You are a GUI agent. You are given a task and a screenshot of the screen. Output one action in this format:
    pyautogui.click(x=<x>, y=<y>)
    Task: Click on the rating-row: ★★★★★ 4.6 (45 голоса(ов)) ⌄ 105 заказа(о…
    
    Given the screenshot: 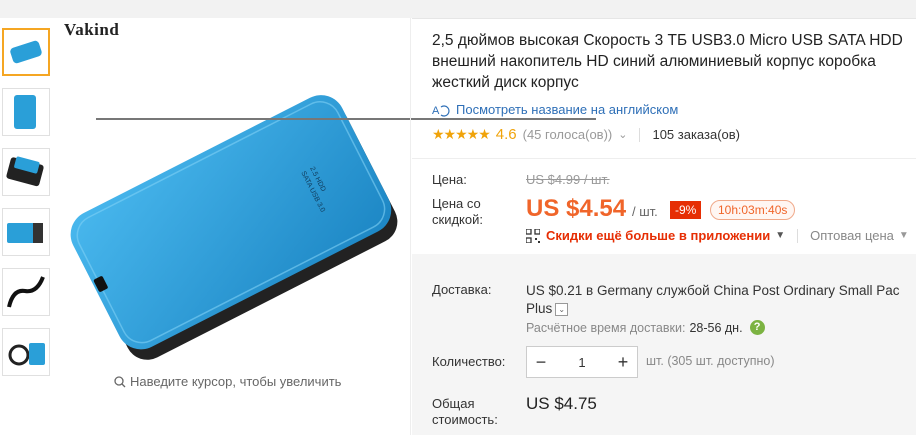 What is the action you would take?
    pyautogui.click(x=586, y=134)
    